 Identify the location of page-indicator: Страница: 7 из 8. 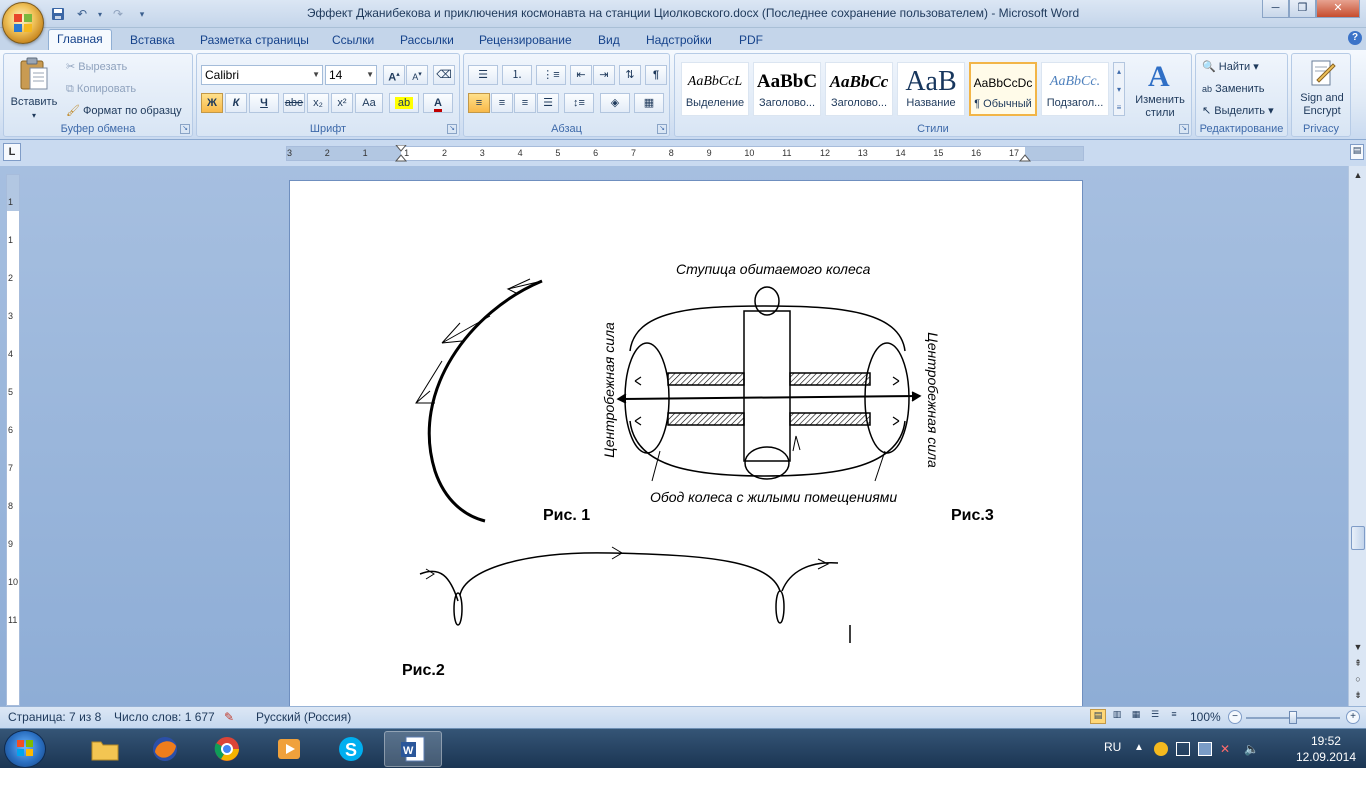
(54, 717).